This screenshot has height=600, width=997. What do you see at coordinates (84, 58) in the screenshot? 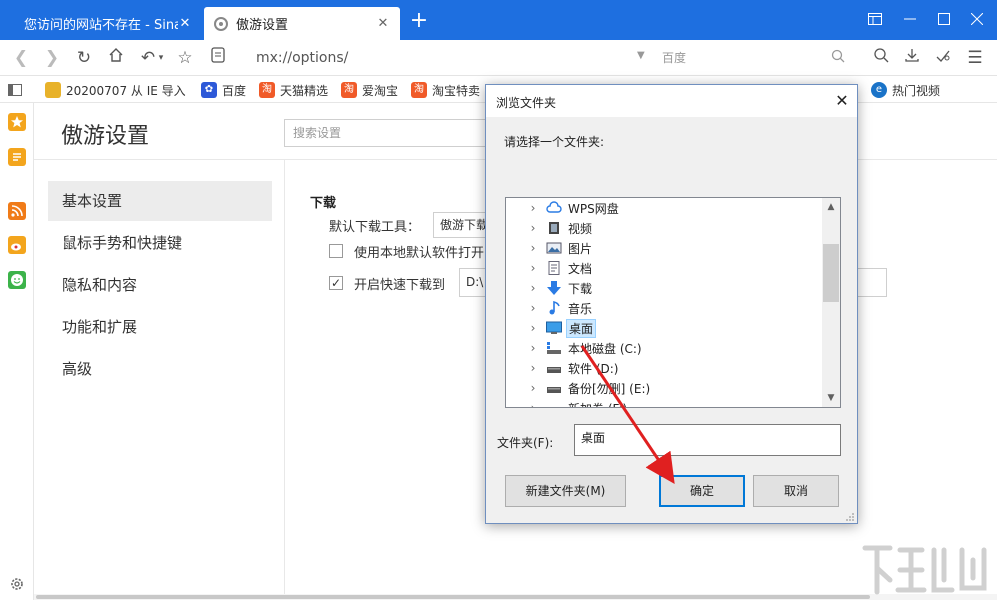
I see `refresh-icon: ↻` at bounding box center [84, 58].